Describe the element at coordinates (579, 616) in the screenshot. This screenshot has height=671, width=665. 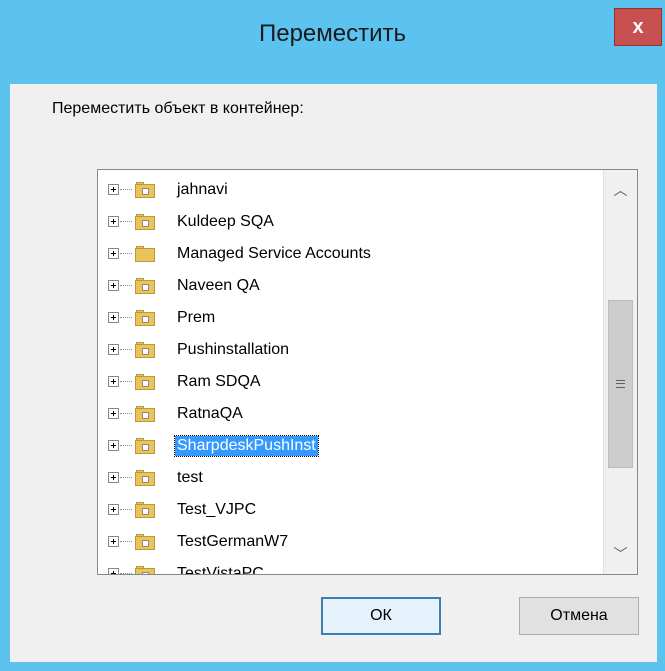
I see `cancel-button: Отмена` at that location.